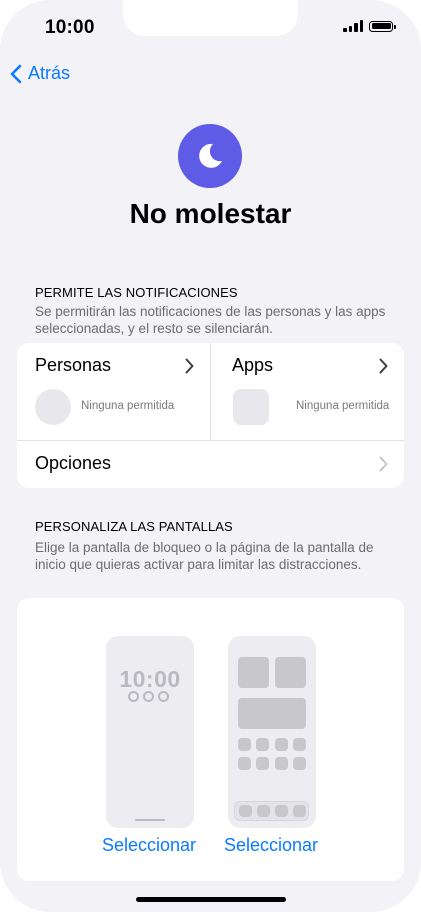 The image size is (421, 912). I want to click on person-placeholder-avatar, so click(53, 407).